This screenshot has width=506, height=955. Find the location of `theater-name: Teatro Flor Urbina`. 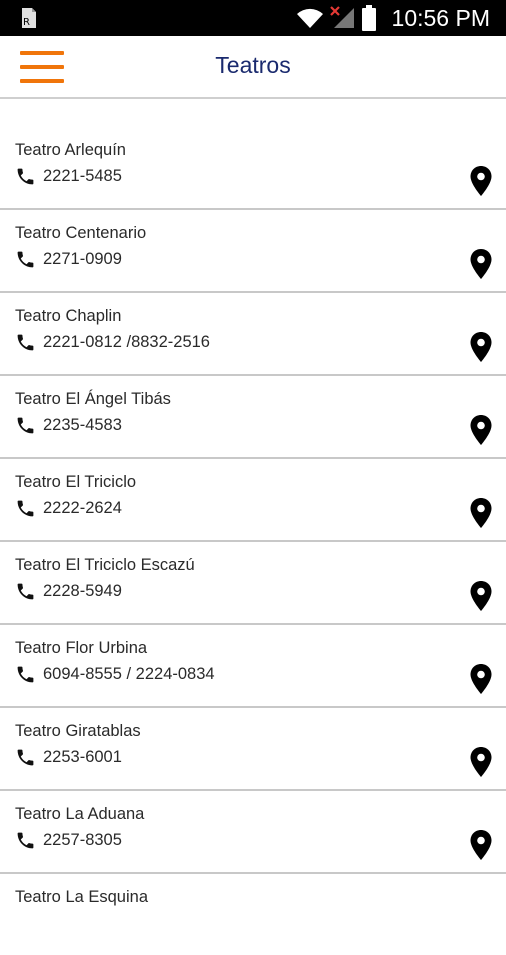

theater-name: Teatro Flor Urbina is located at coordinates (81, 648).